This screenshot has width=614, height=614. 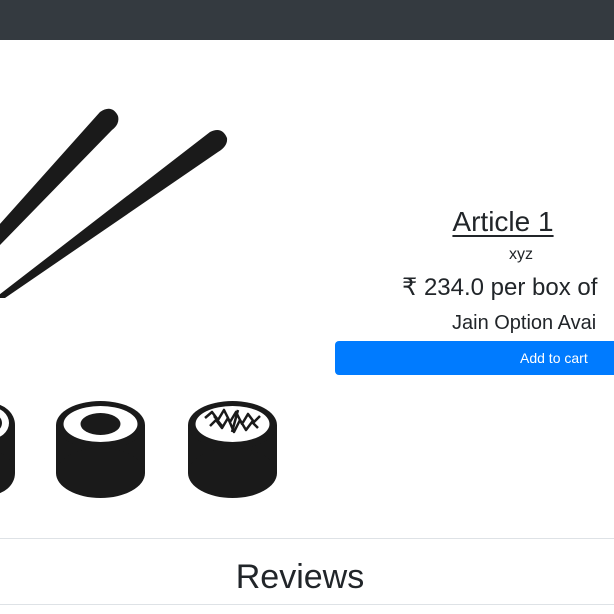 I want to click on section-divider, so click(x=307, y=538).